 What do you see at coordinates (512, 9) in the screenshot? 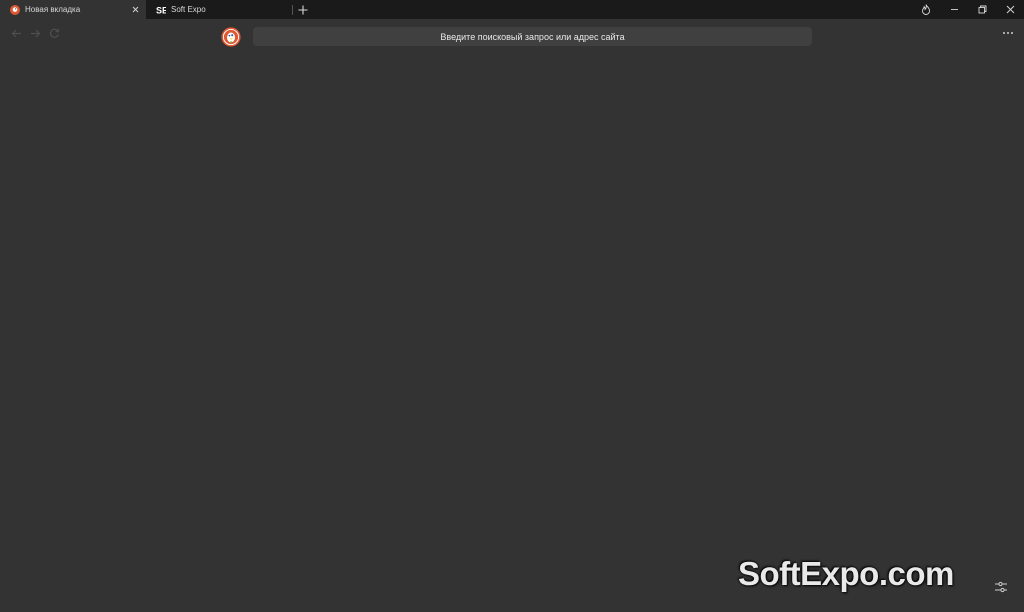
I see `tab-strip: Новая вкладка SE Soft Expo` at bounding box center [512, 9].